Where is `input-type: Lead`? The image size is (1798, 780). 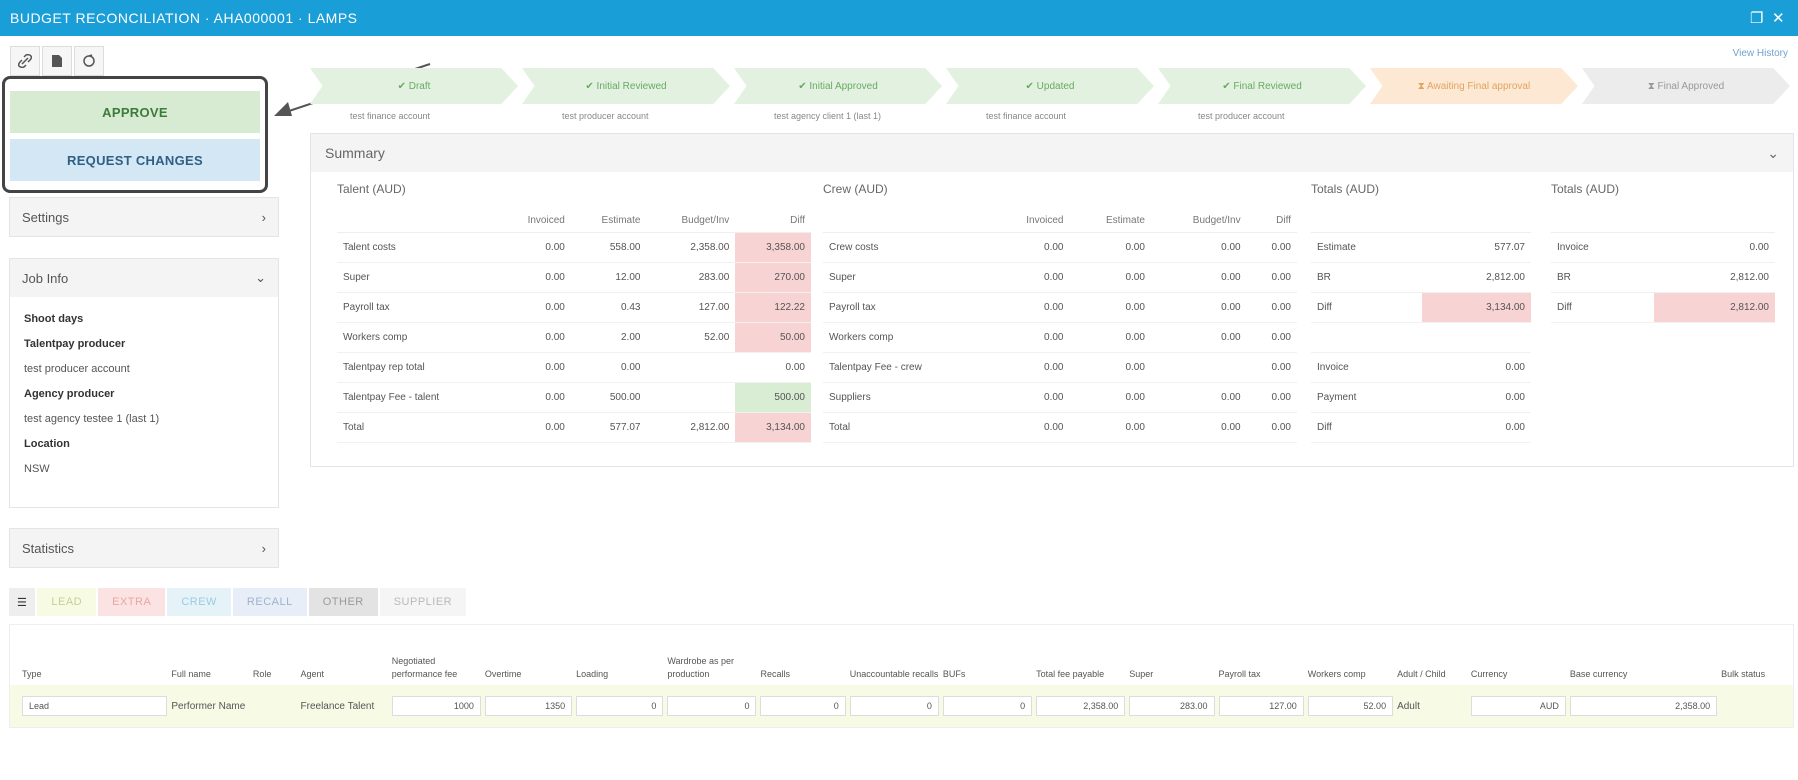 input-type: Lead is located at coordinates (95, 706).